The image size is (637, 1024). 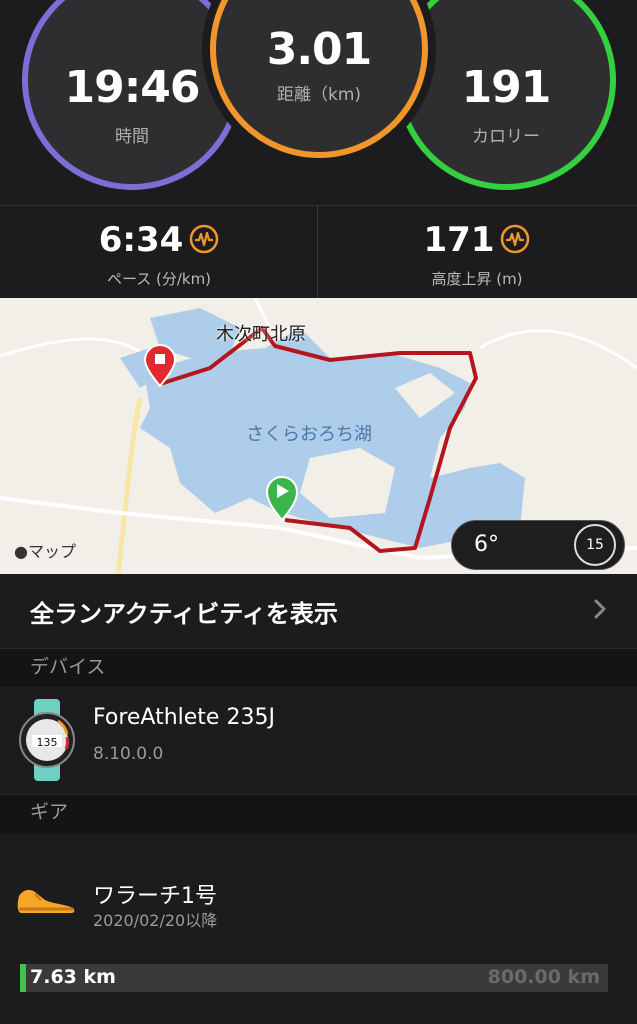 What do you see at coordinates (45, 551) in the screenshot?
I see `map-attribution: ●マップ` at bounding box center [45, 551].